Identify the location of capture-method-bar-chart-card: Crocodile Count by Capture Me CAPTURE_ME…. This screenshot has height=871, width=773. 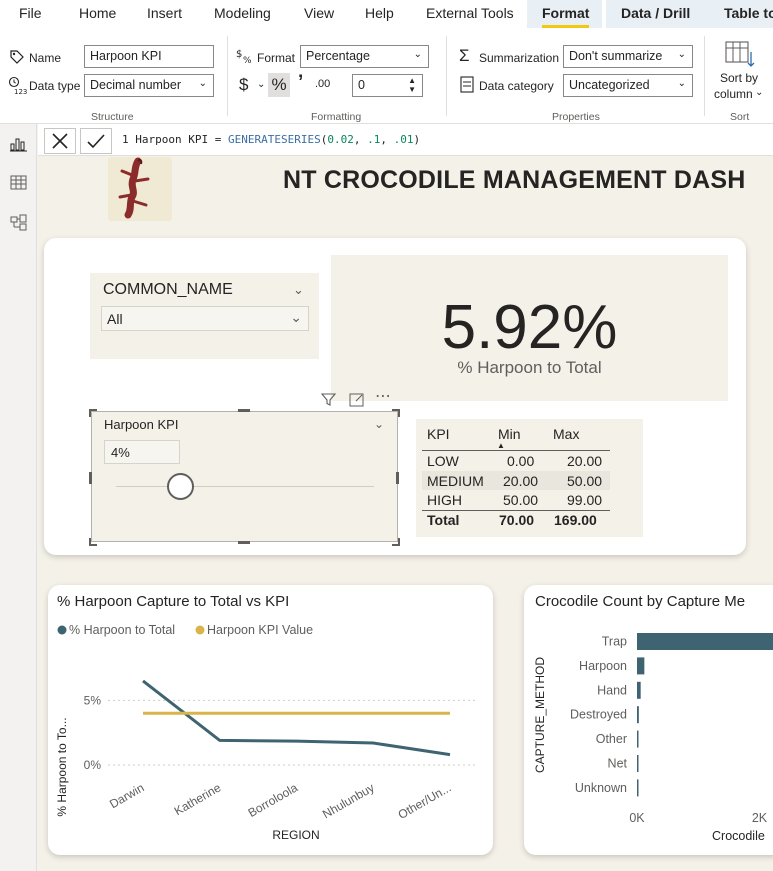
(648, 720).